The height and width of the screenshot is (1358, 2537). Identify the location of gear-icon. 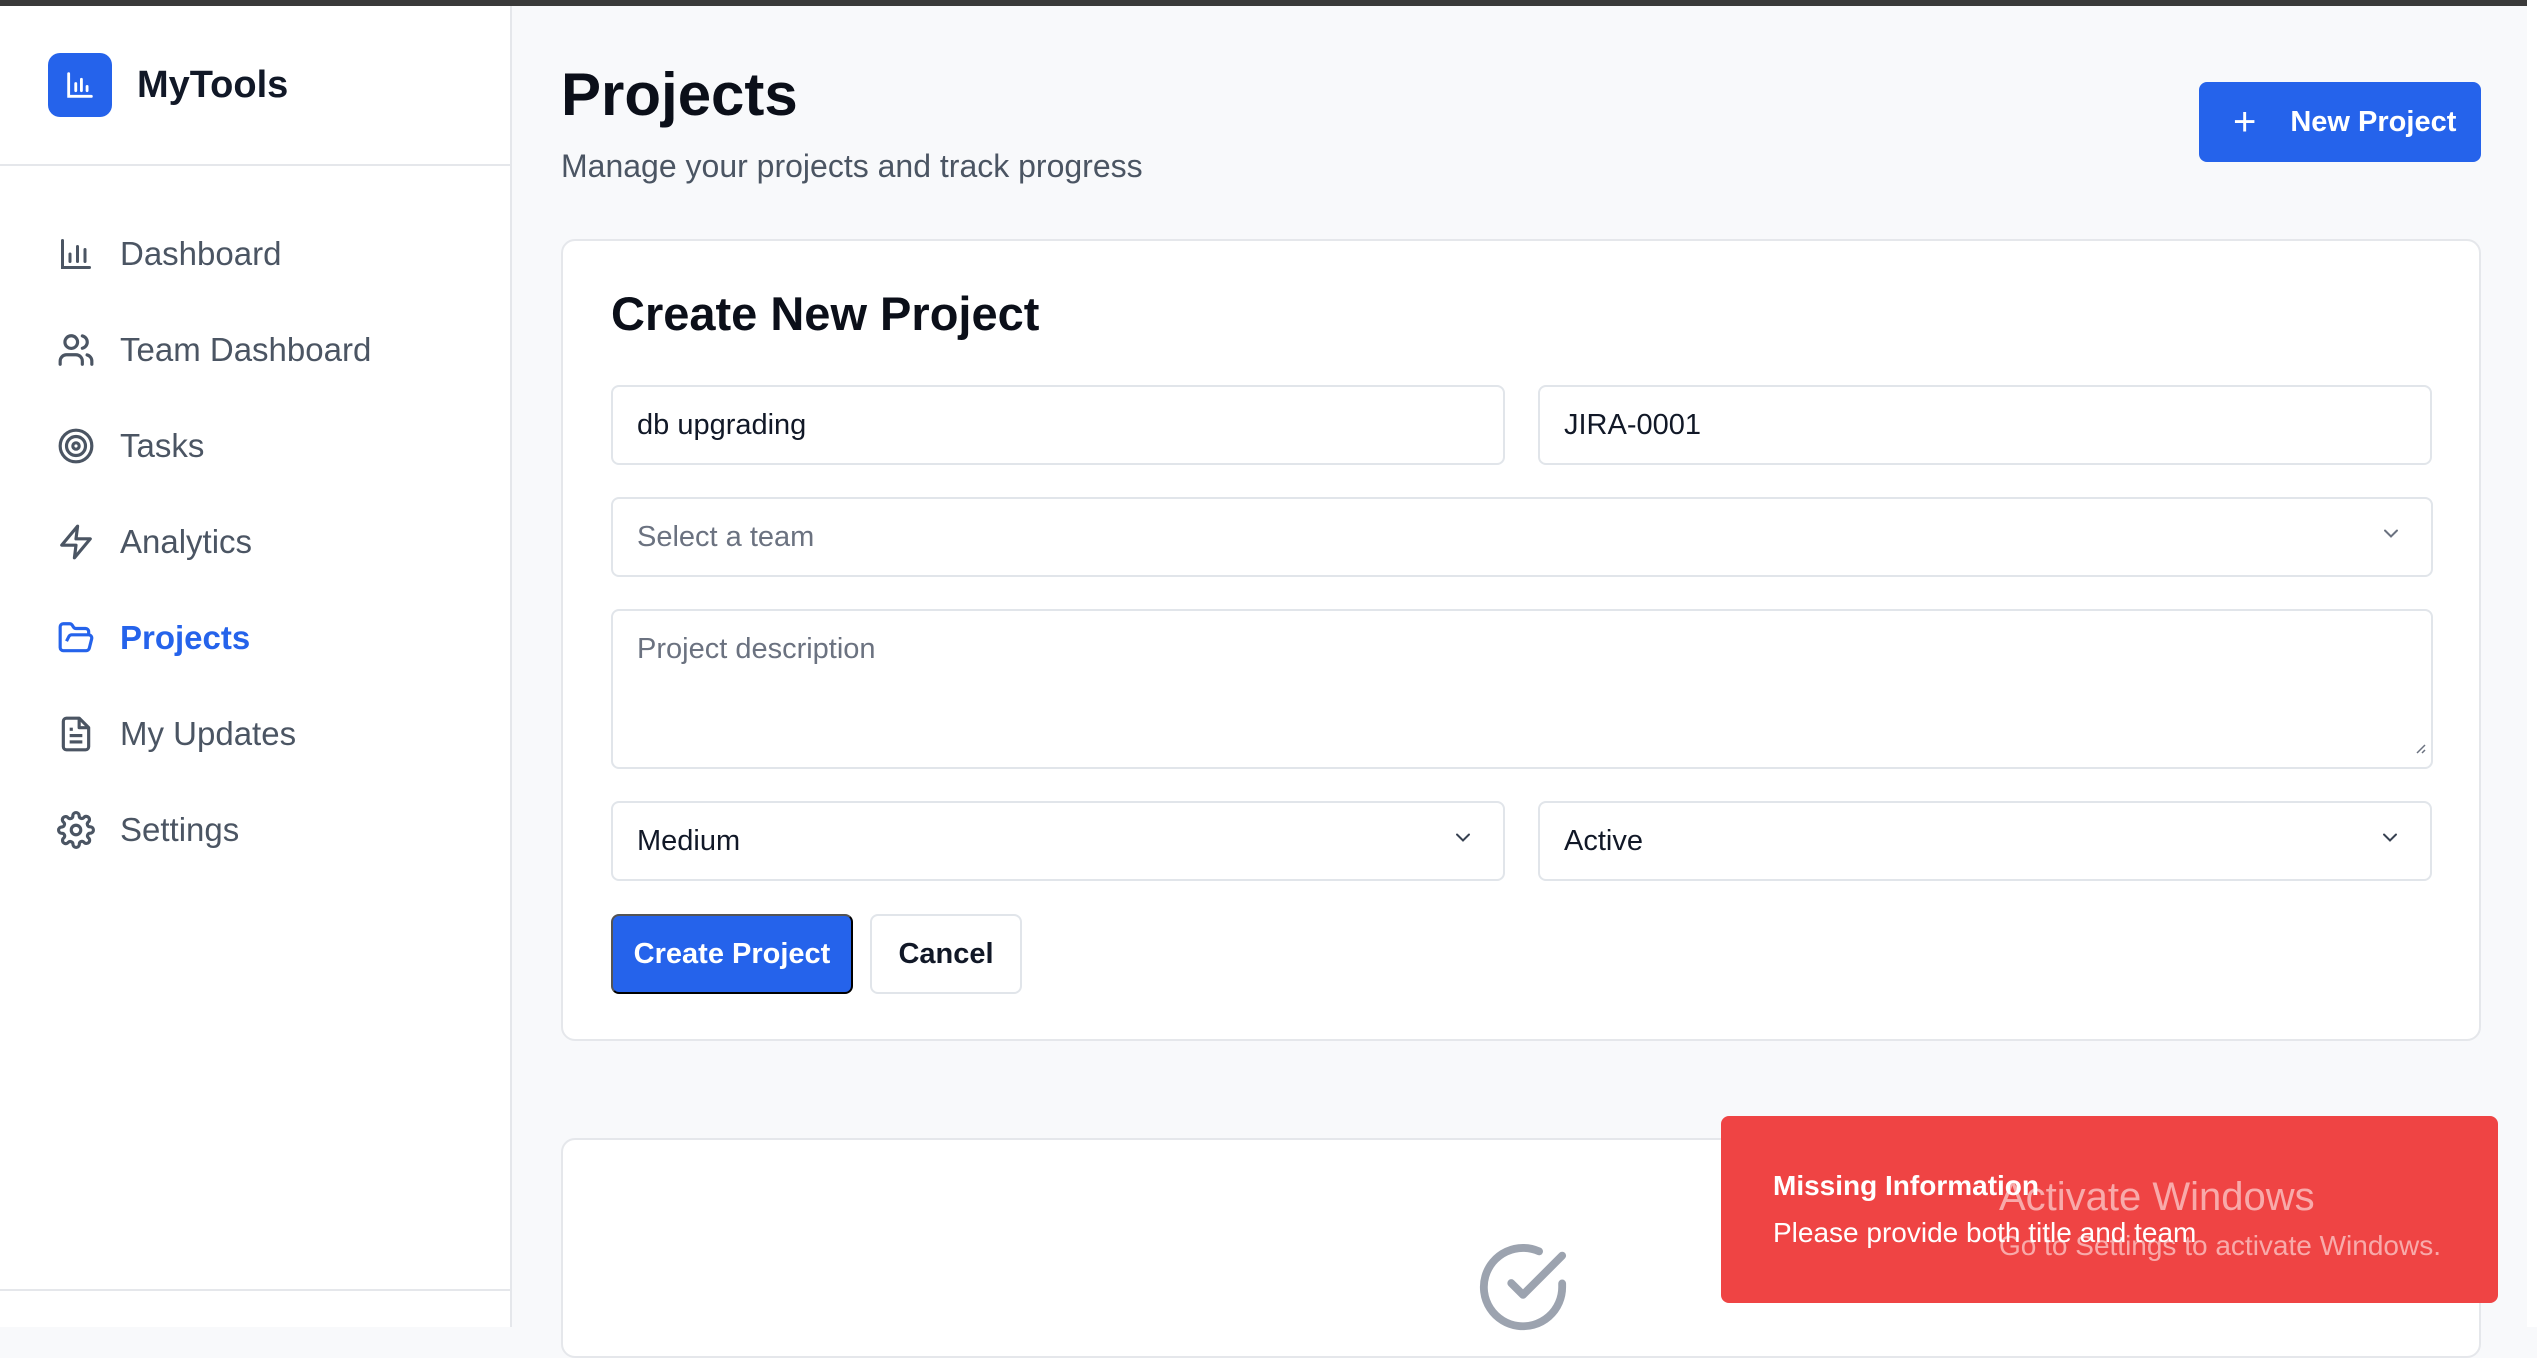
(76, 830).